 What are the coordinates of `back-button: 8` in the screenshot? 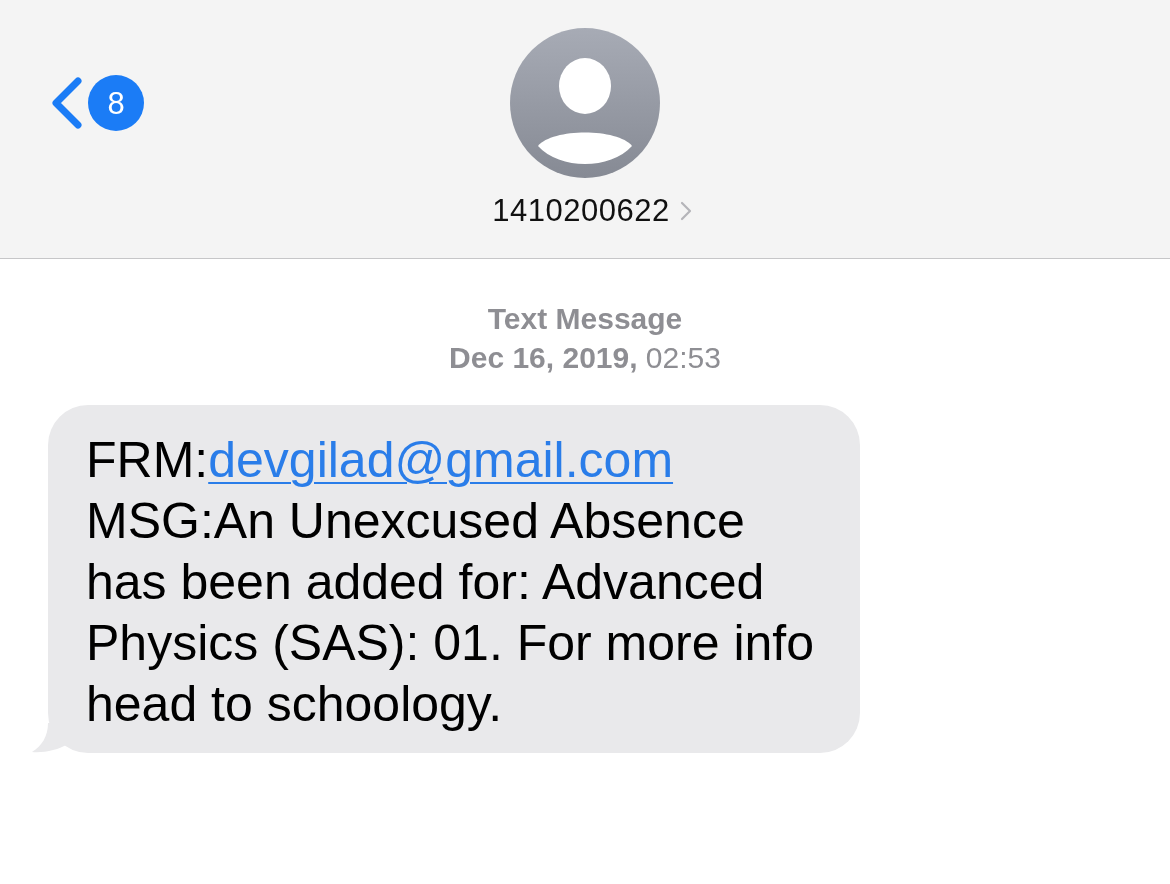 It's located at (97, 103).